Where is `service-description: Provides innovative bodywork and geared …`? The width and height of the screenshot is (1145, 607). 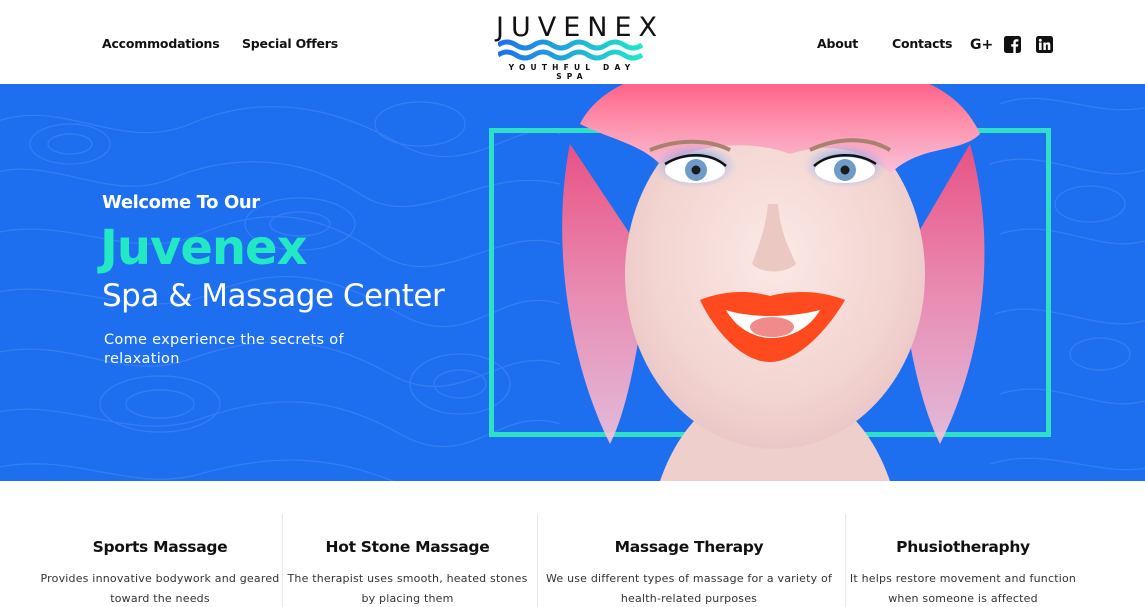
service-description: Provides innovative bodywork and geared … is located at coordinates (160, 588).